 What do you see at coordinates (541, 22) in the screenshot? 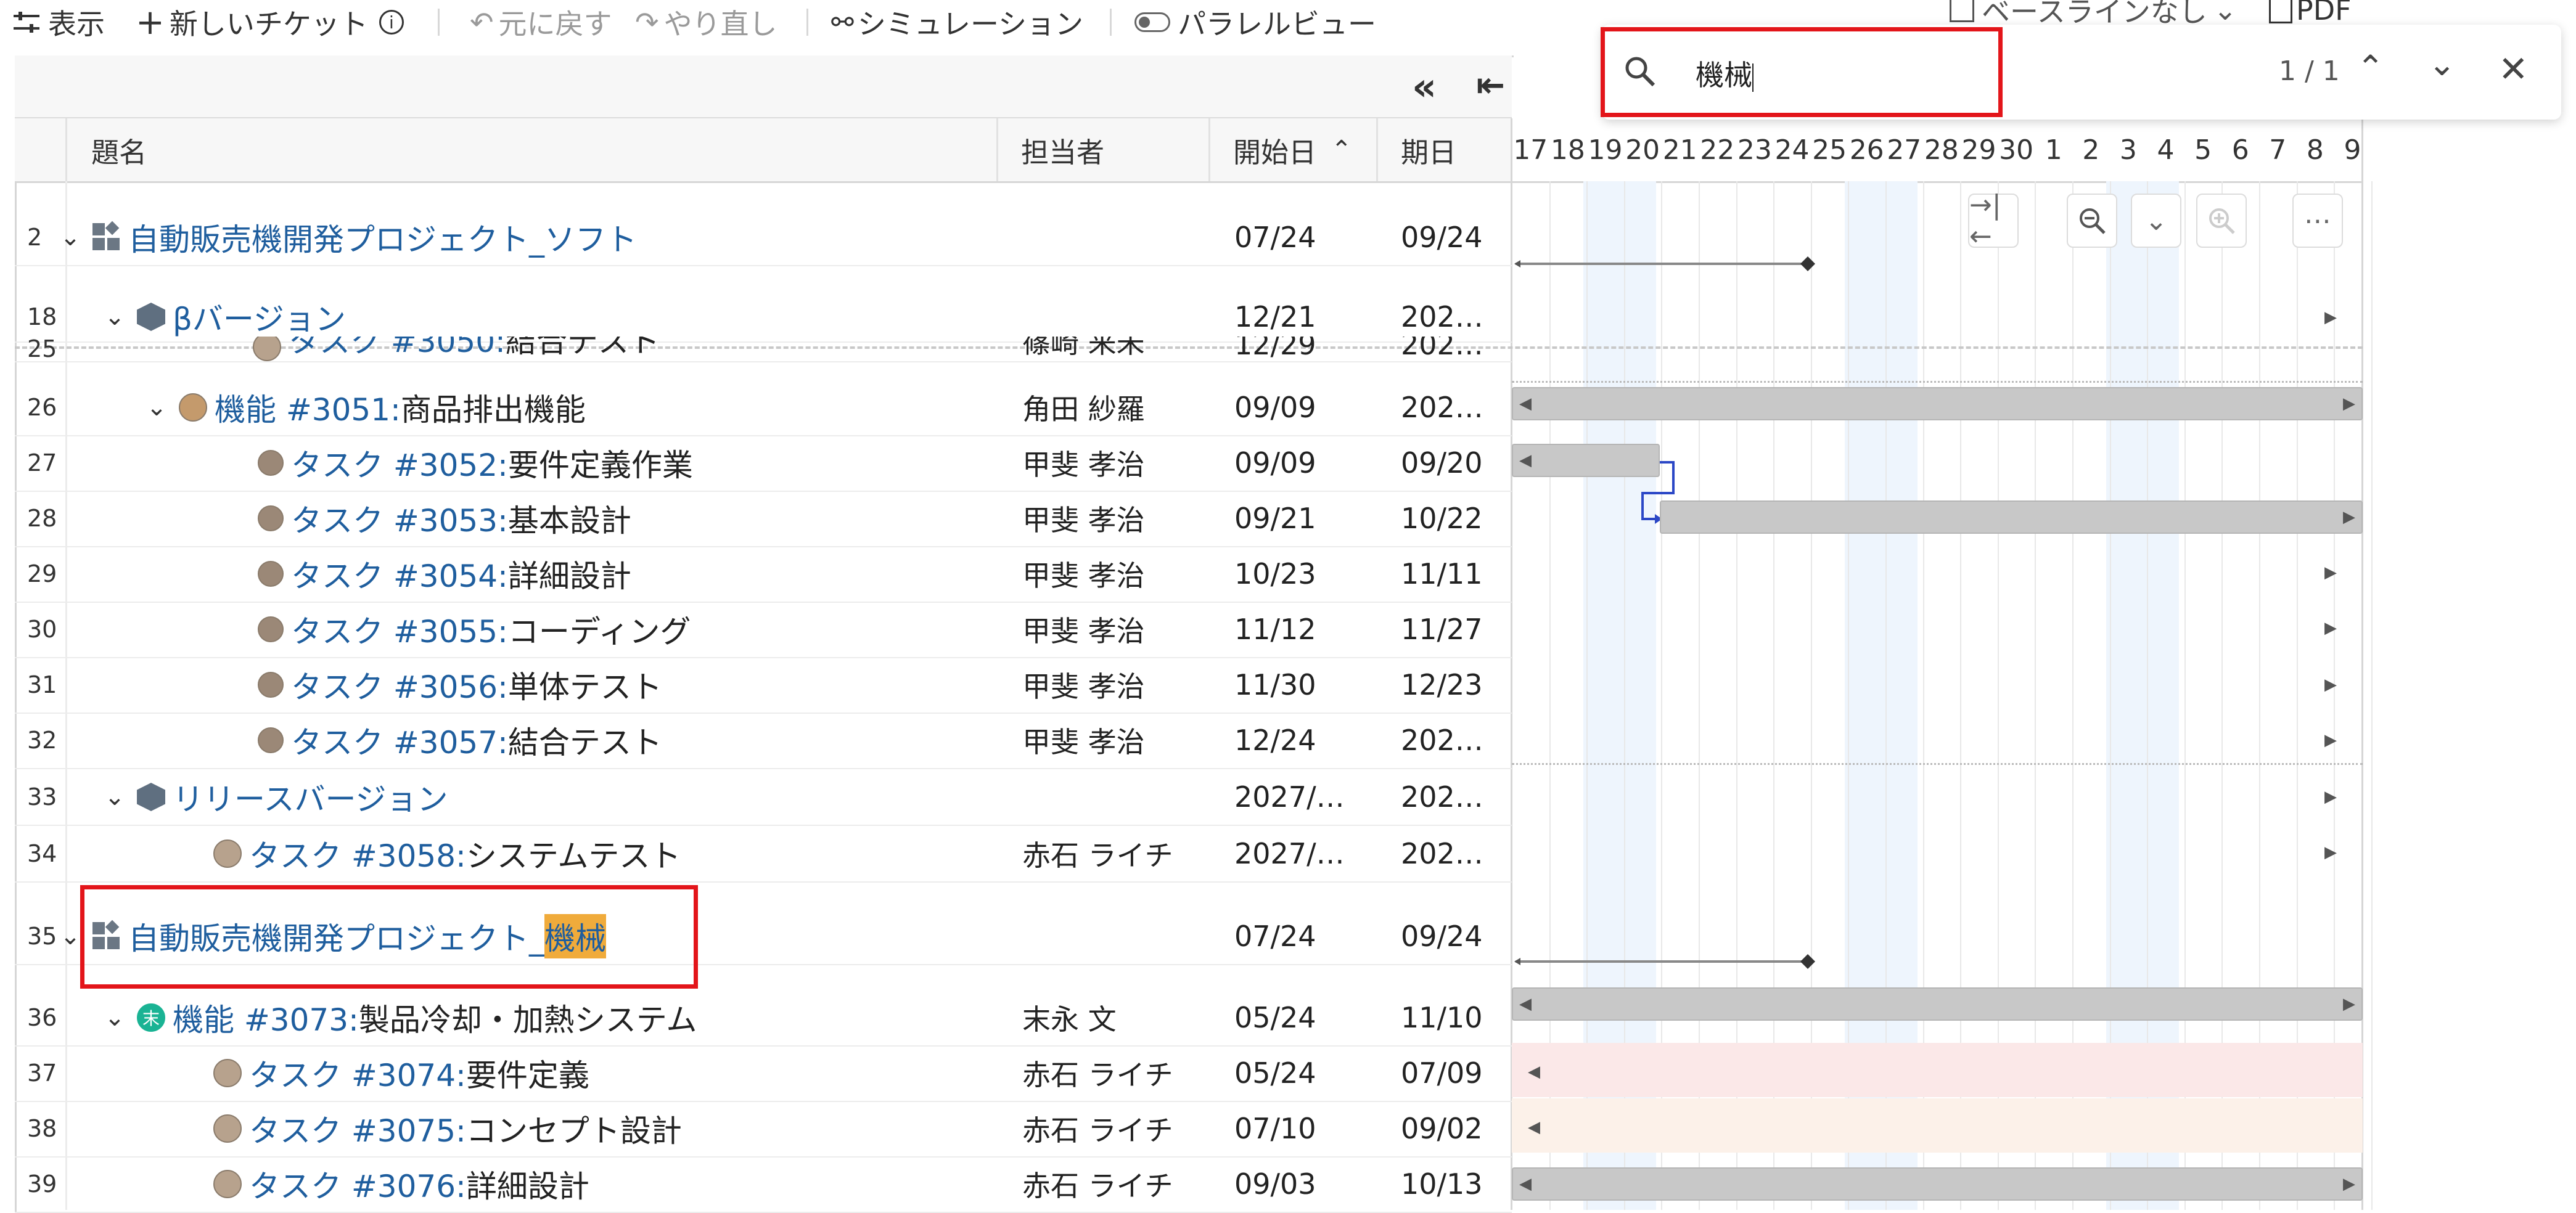
I see `undo-button: ↶ 元に戻す` at bounding box center [541, 22].